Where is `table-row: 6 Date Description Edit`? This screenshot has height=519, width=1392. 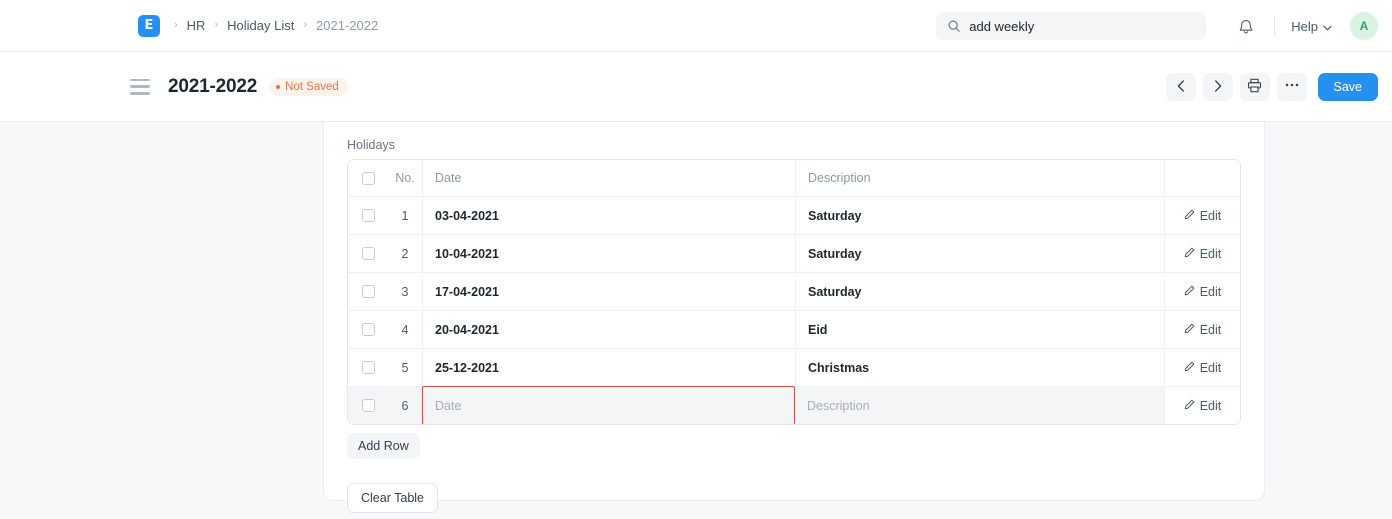 table-row: 6 Date Description Edit is located at coordinates (794, 405).